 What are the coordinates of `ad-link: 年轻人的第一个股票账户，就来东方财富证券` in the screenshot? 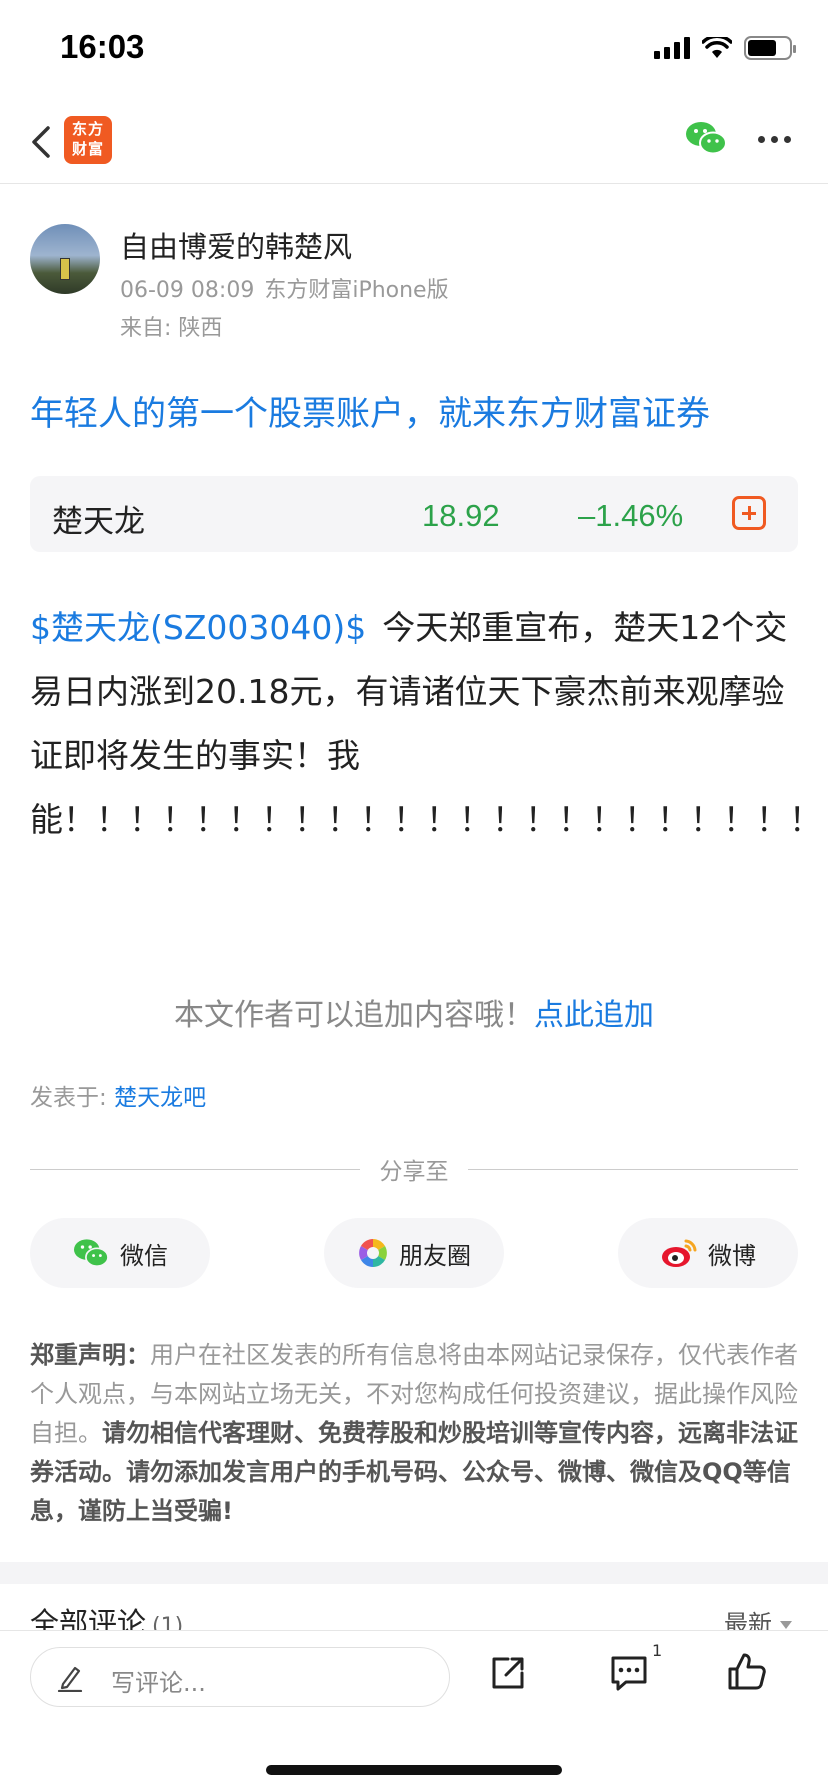 It's located at (370, 410).